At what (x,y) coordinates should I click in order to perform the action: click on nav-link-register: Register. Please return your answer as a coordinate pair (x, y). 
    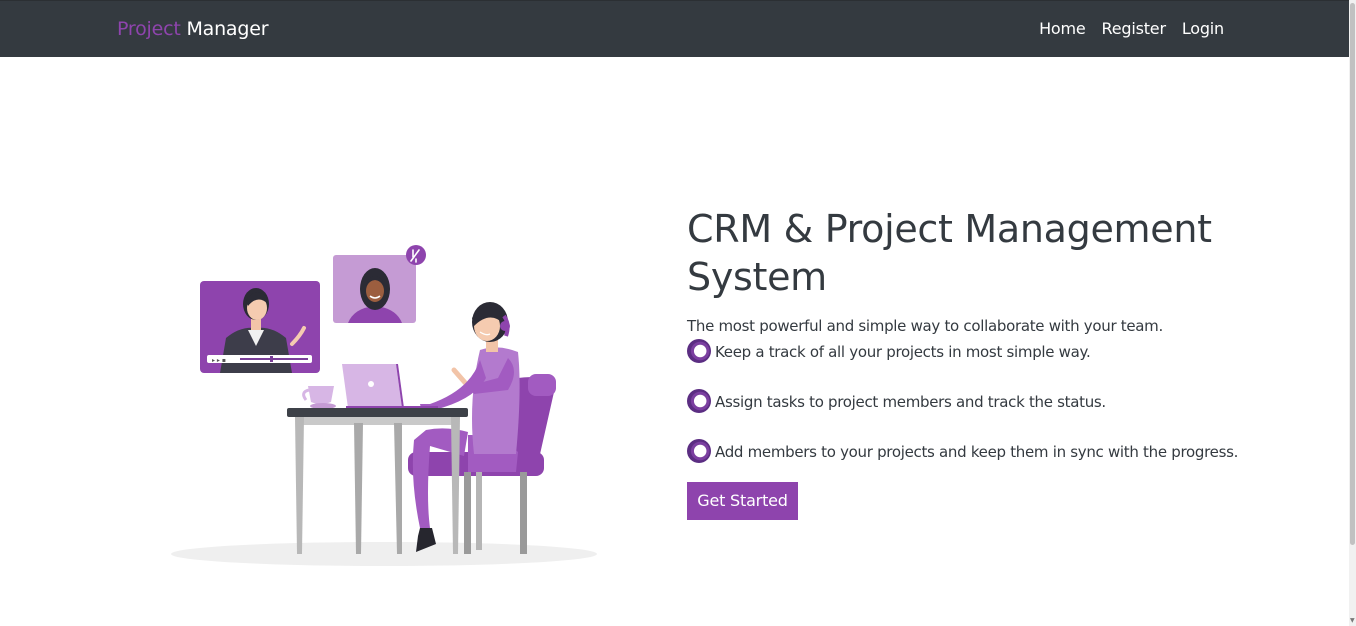
    Looking at the image, I should click on (1134, 29).